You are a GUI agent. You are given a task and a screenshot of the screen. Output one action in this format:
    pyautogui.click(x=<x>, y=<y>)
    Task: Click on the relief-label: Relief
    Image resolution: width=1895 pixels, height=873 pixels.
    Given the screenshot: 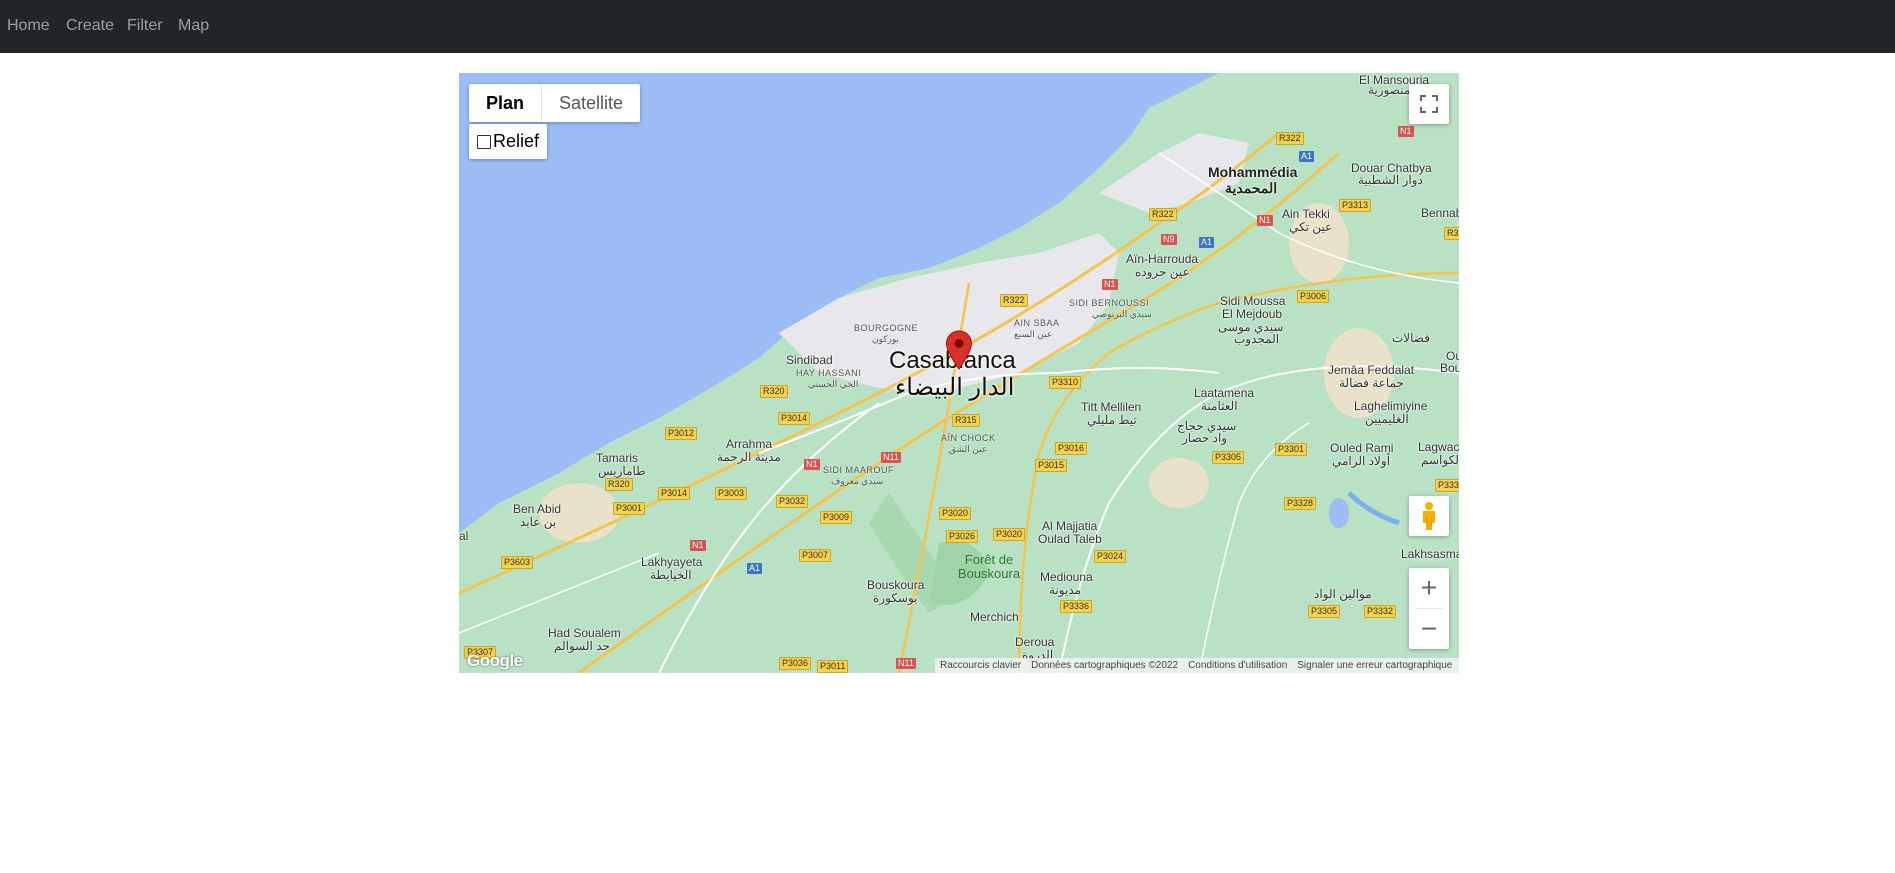 What is the action you would take?
    pyautogui.click(x=516, y=141)
    